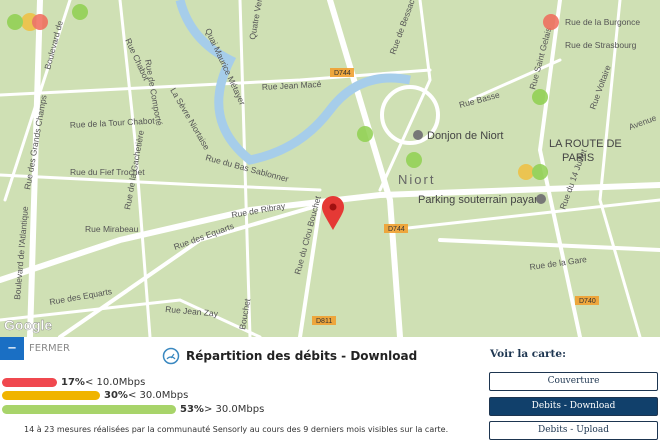 The height and width of the screenshot is (442, 660). I want to click on bar-range: > 30.0Mbps, so click(234, 409).